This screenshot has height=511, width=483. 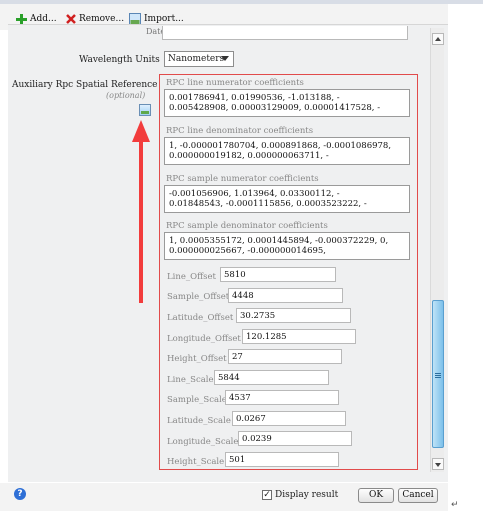 What do you see at coordinates (190, 380) in the screenshot?
I see `param-label: Line_Scale` at bounding box center [190, 380].